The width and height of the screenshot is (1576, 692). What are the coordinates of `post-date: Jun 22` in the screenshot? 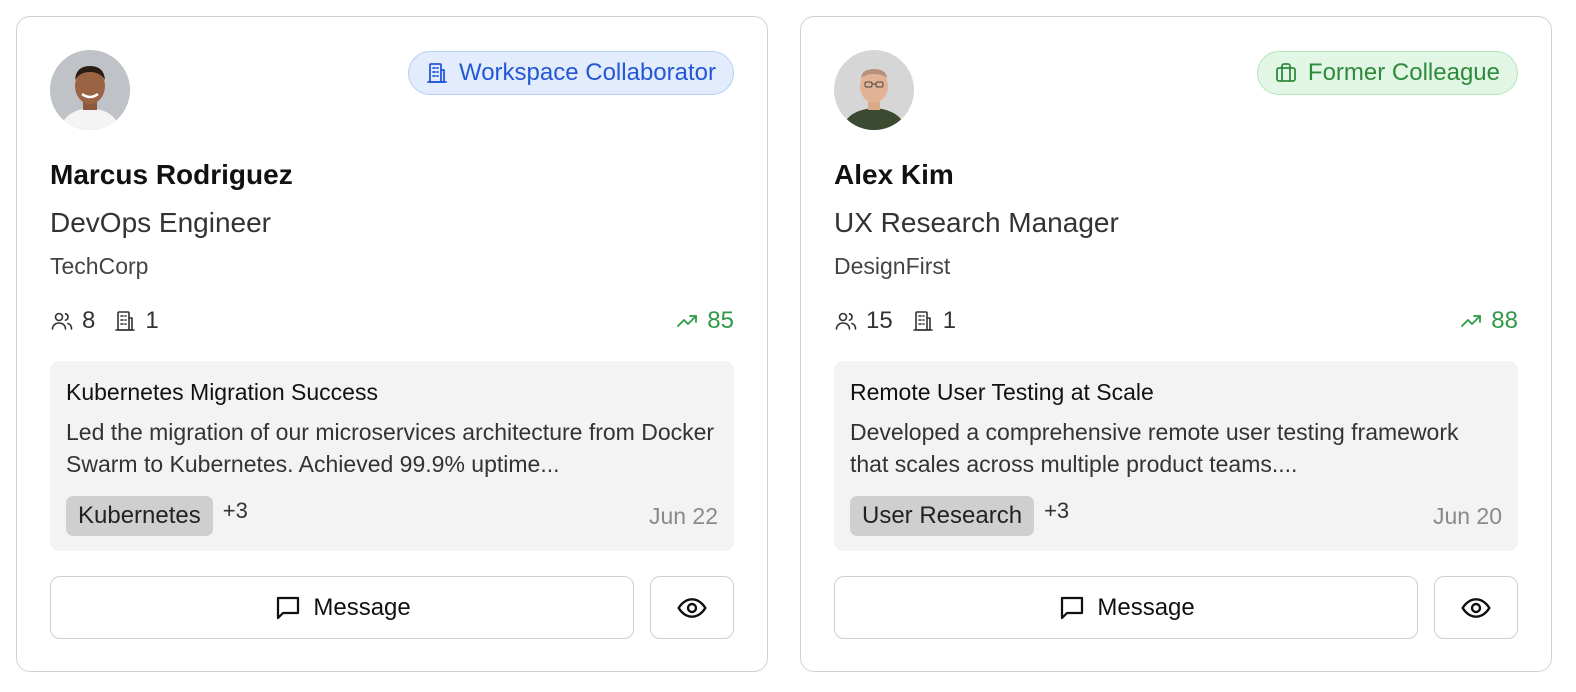 It's located at (683, 515).